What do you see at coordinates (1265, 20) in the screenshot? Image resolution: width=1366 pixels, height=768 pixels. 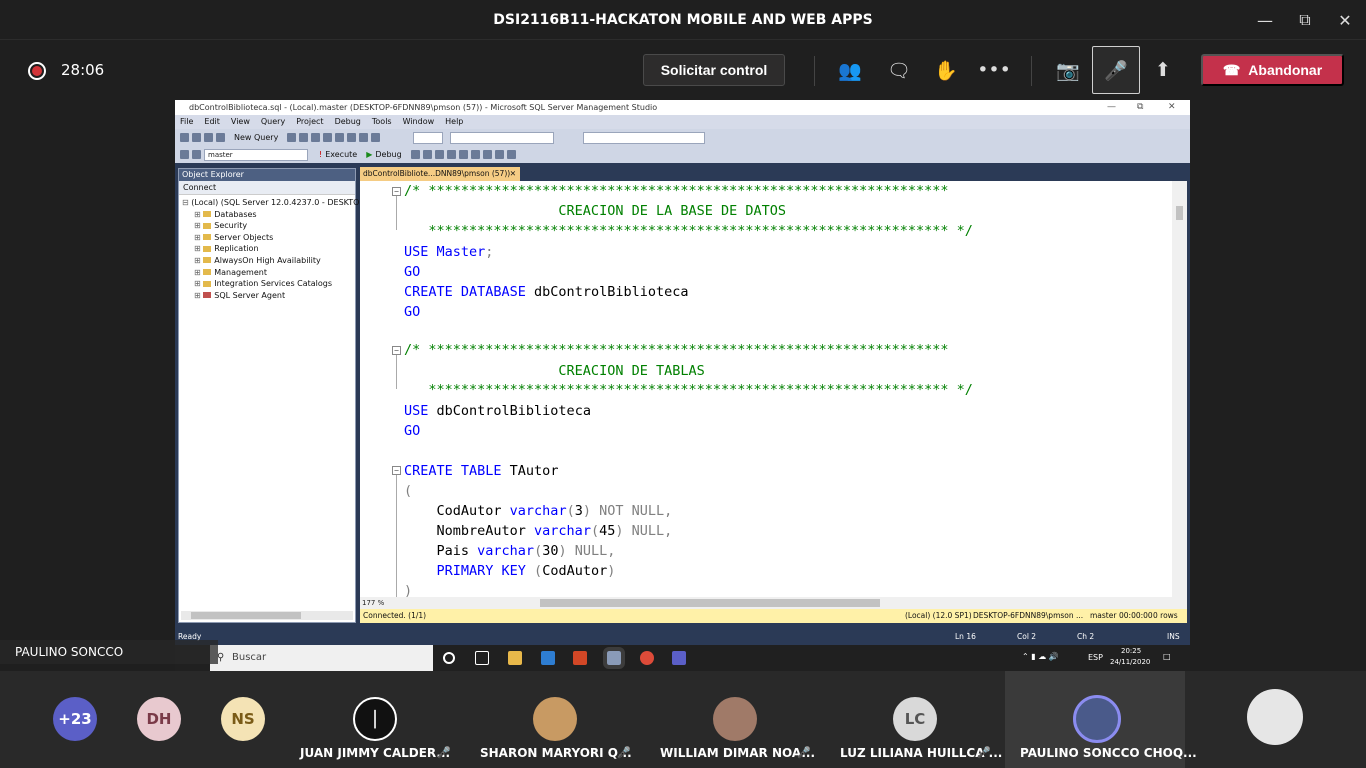 I see `minimize-icon: —` at bounding box center [1265, 20].